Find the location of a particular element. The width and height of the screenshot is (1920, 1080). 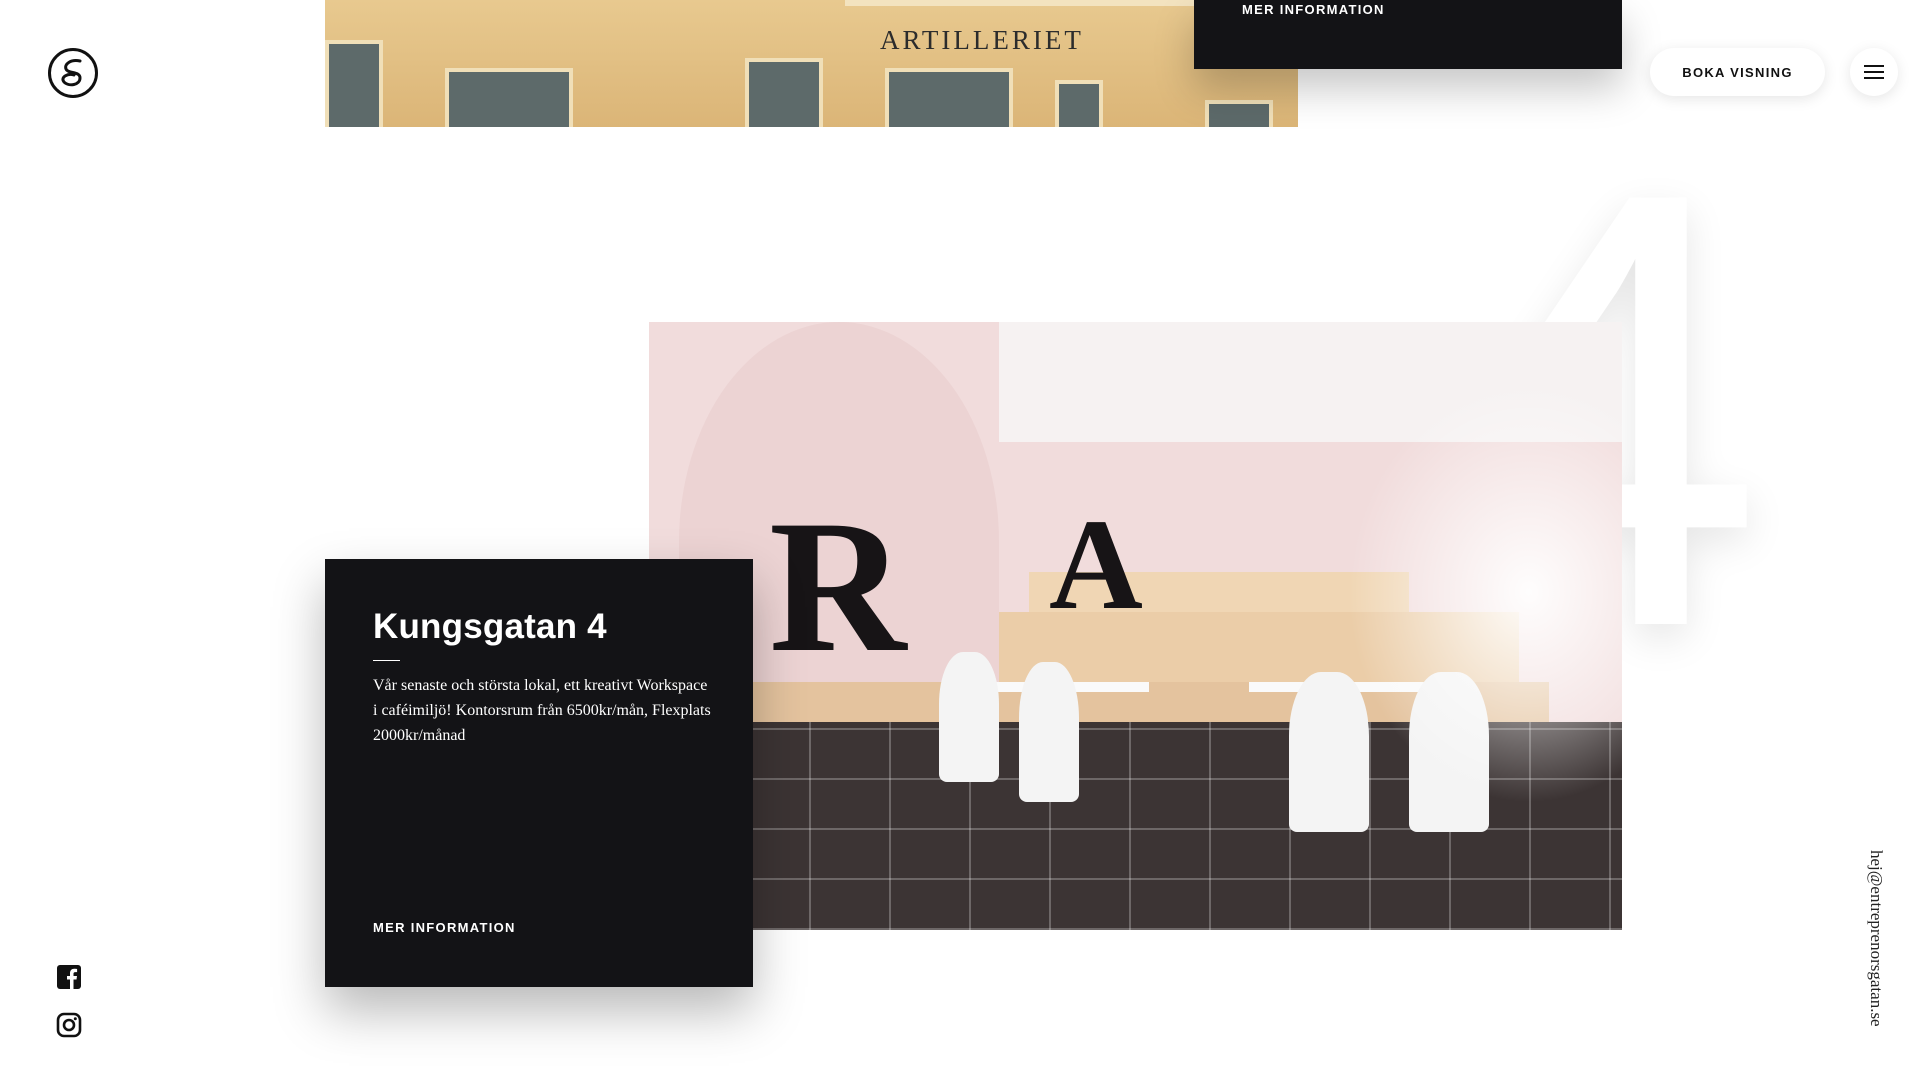

photo-letter: R is located at coordinates (838, 587).